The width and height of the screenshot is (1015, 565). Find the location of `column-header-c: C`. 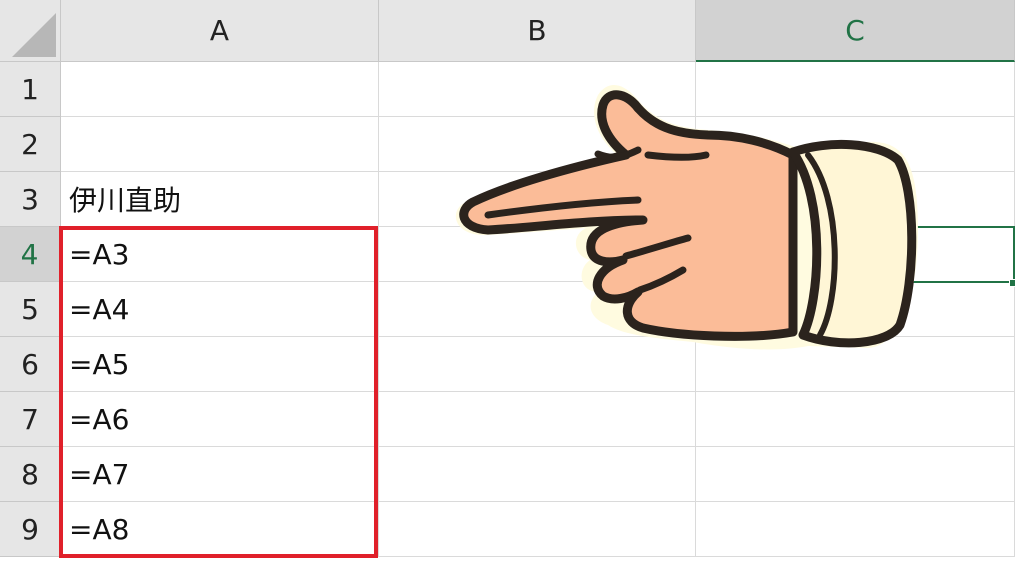

column-header-c: C is located at coordinates (855, 31).